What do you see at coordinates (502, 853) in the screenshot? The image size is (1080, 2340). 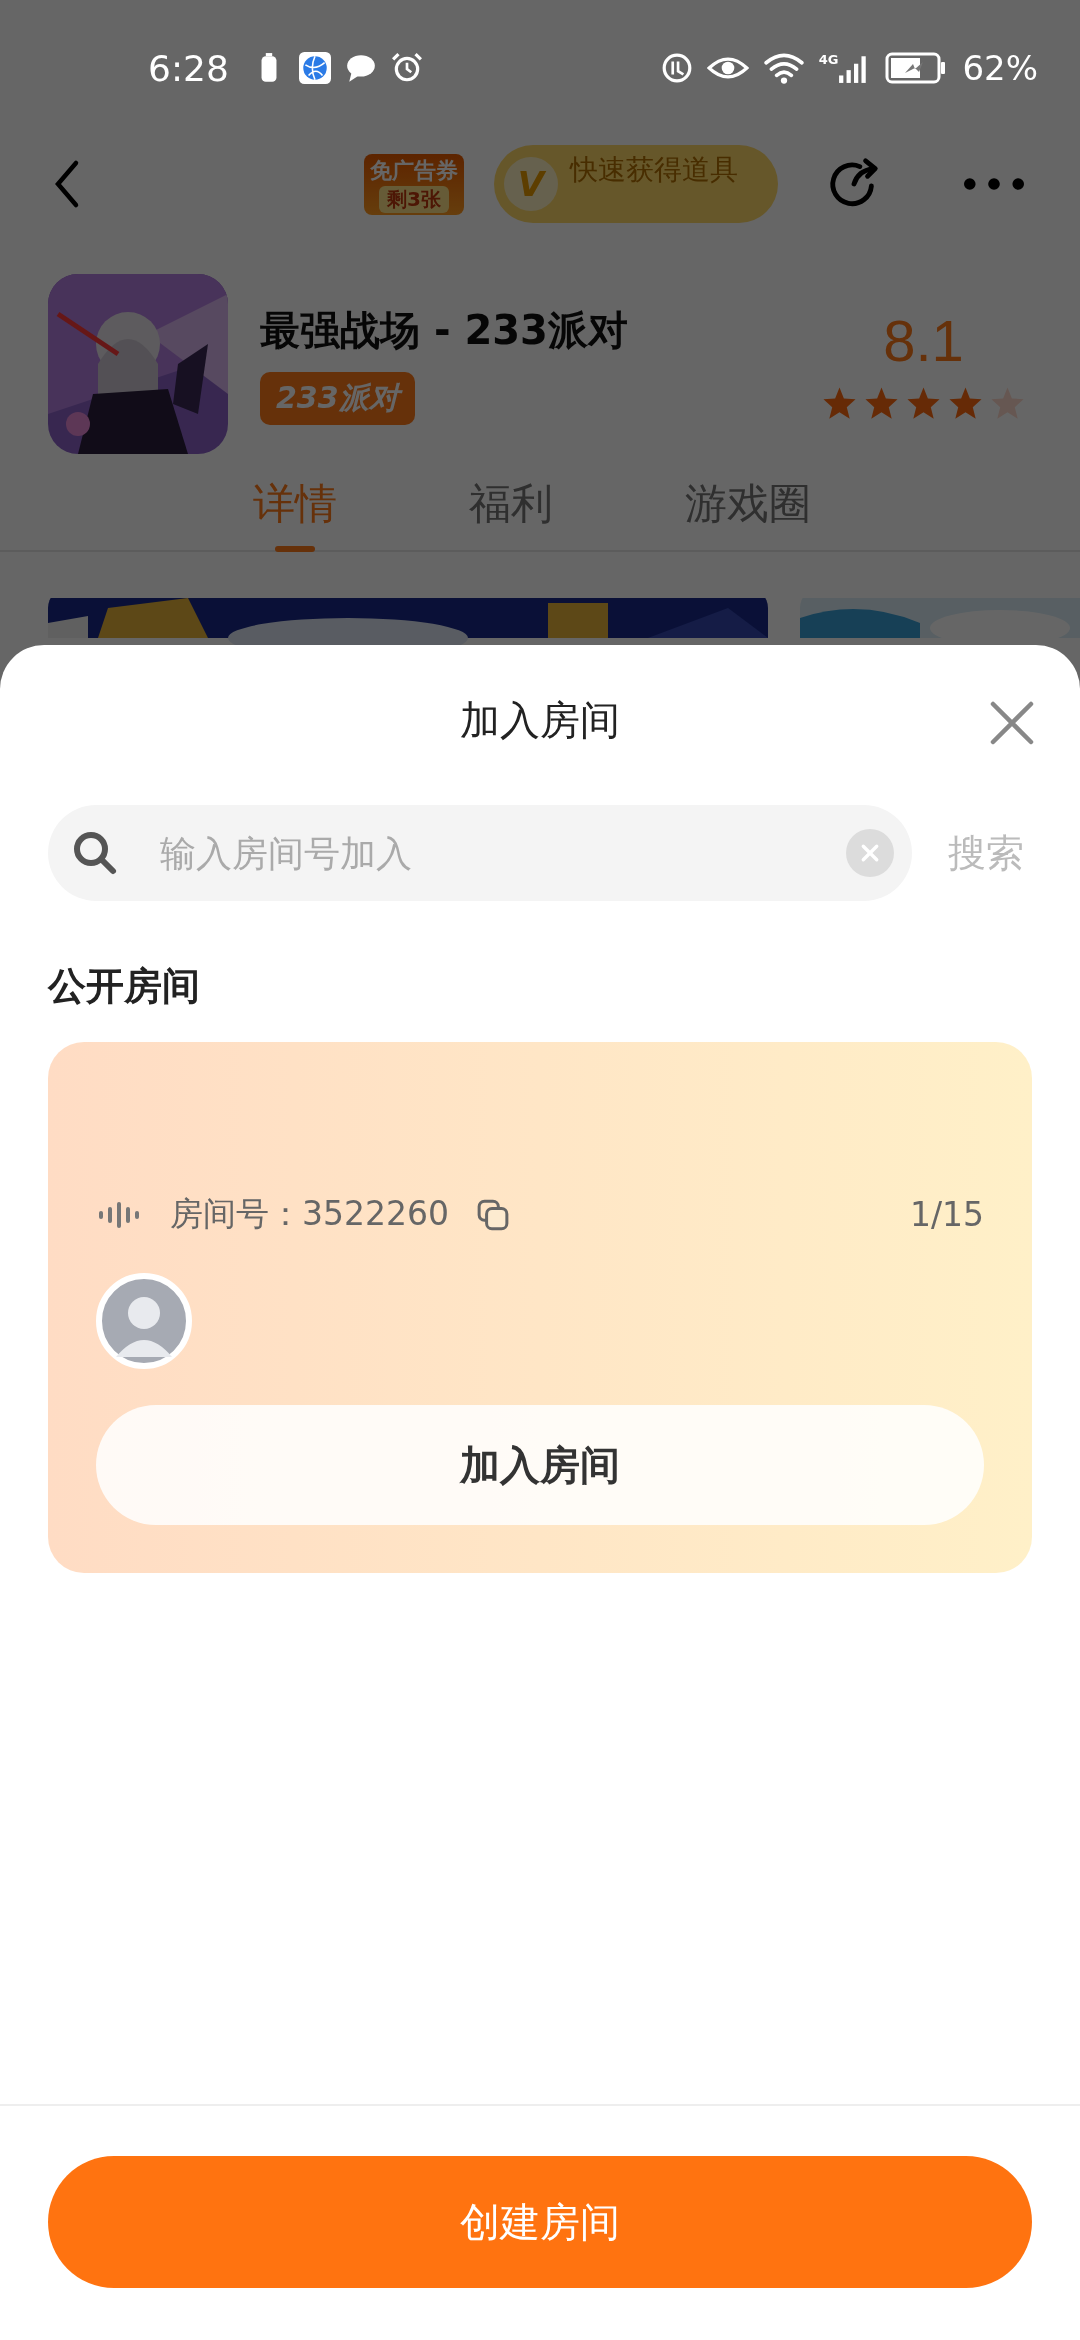 I see `search-input: 输入房间号加入` at bounding box center [502, 853].